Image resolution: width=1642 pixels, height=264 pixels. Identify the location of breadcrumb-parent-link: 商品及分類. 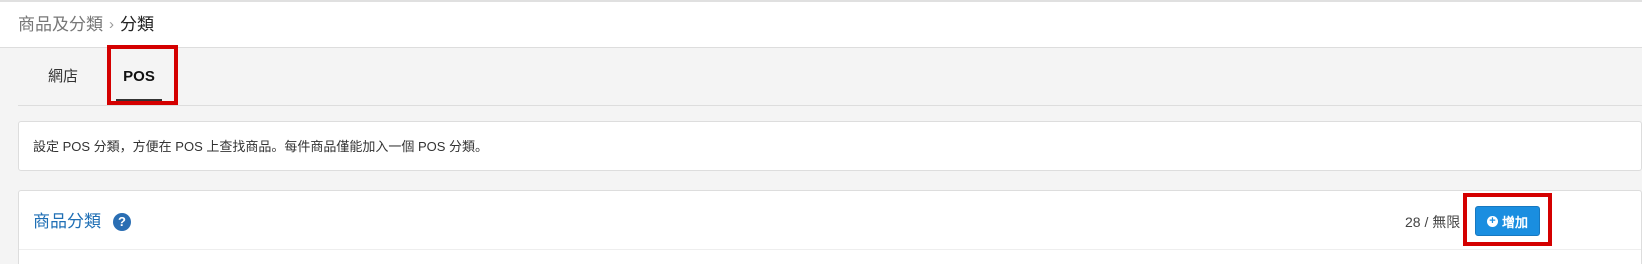
(60, 25).